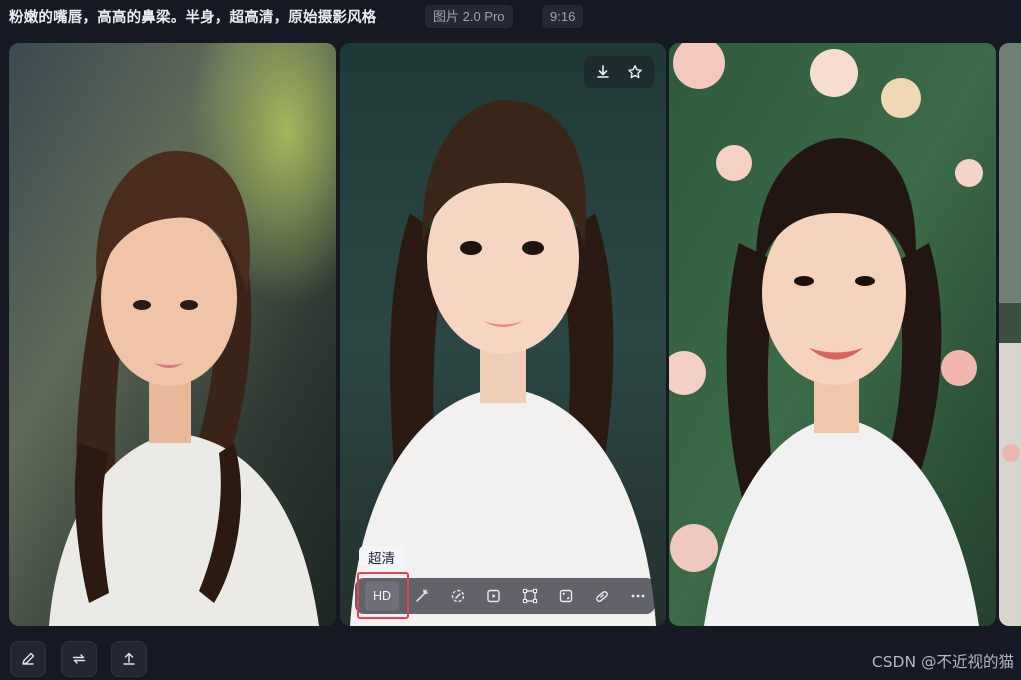 The image size is (1021, 680). Describe the element at coordinates (193, 18) in the screenshot. I see `prompt-text: 粉嫩的嘴唇，高高的鼻梁。半身，超高清，原始摄影风格` at that location.